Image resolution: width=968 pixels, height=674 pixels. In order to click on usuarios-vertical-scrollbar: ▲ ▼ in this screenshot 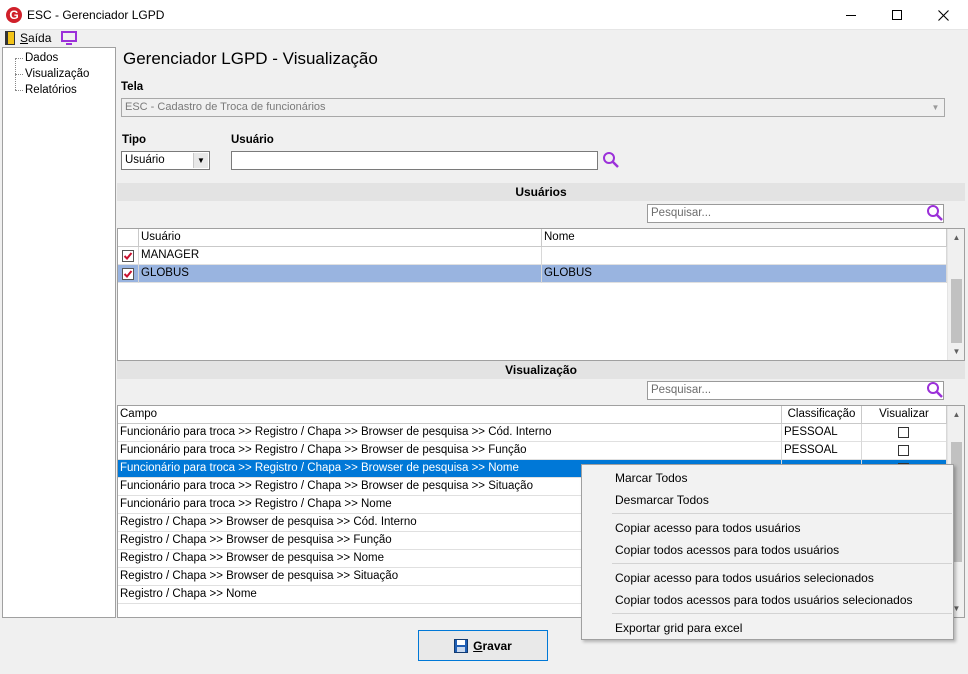, I will do `click(955, 294)`.